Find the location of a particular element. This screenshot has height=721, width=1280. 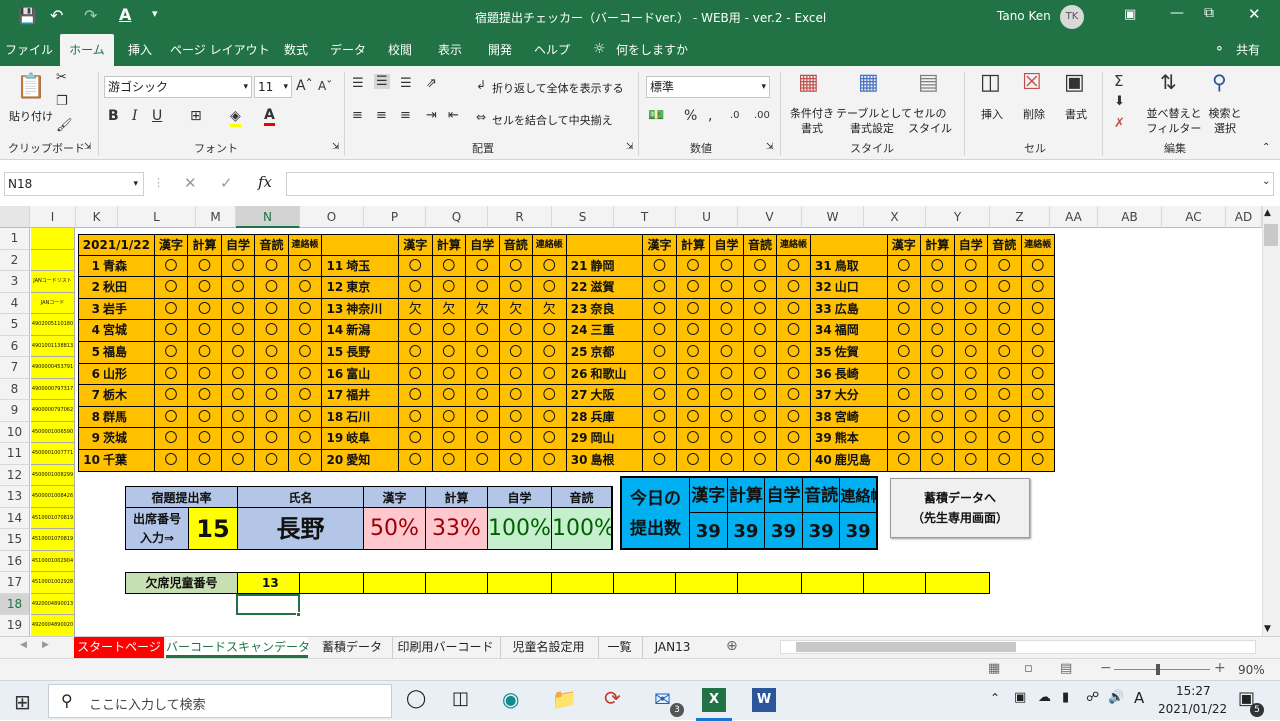

jan-list-cell is located at coordinates (53, 239).